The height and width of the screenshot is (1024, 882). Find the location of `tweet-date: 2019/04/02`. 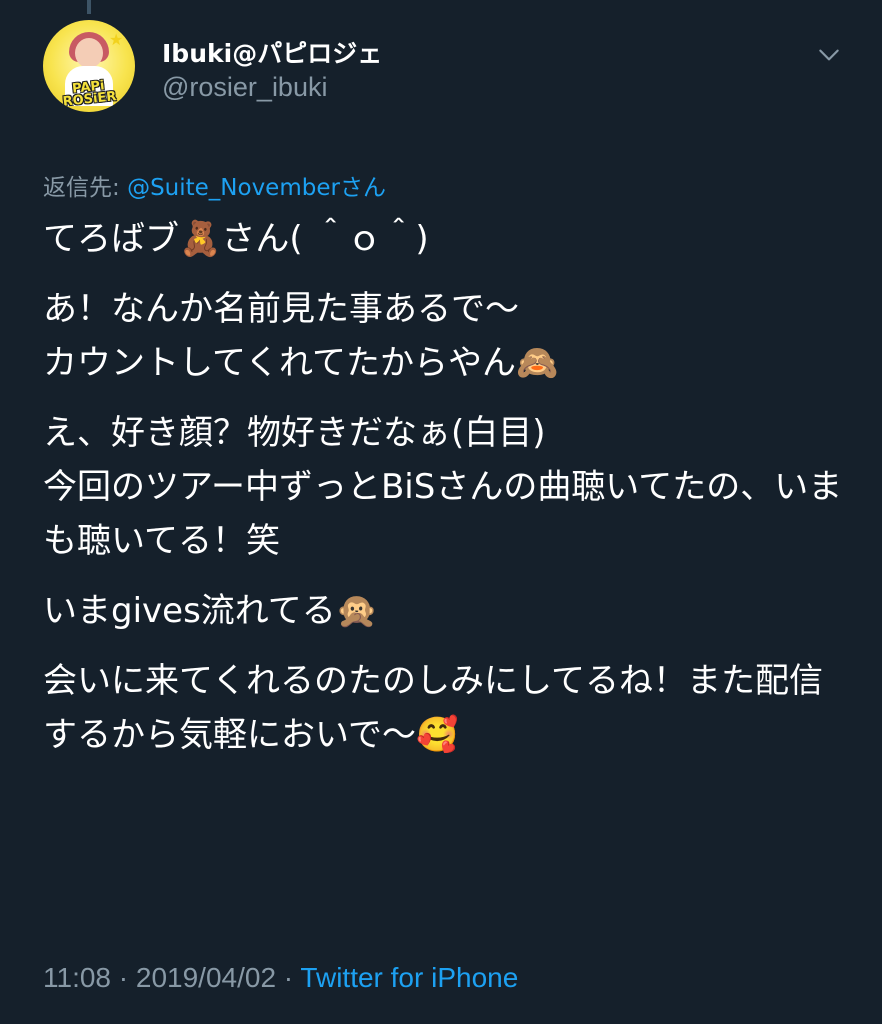

tweet-date: 2019/04/02 is located at coordinates (206, 977).